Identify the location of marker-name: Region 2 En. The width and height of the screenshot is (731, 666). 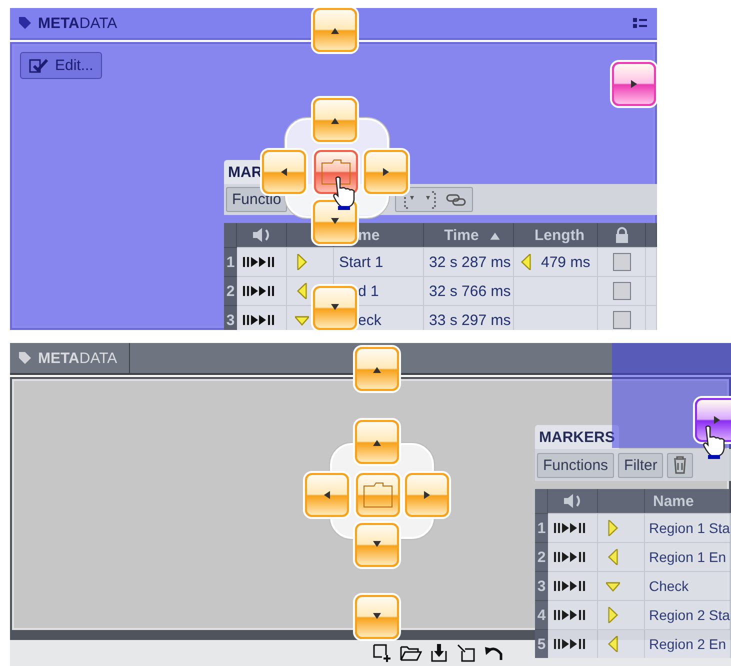
(687, 644).